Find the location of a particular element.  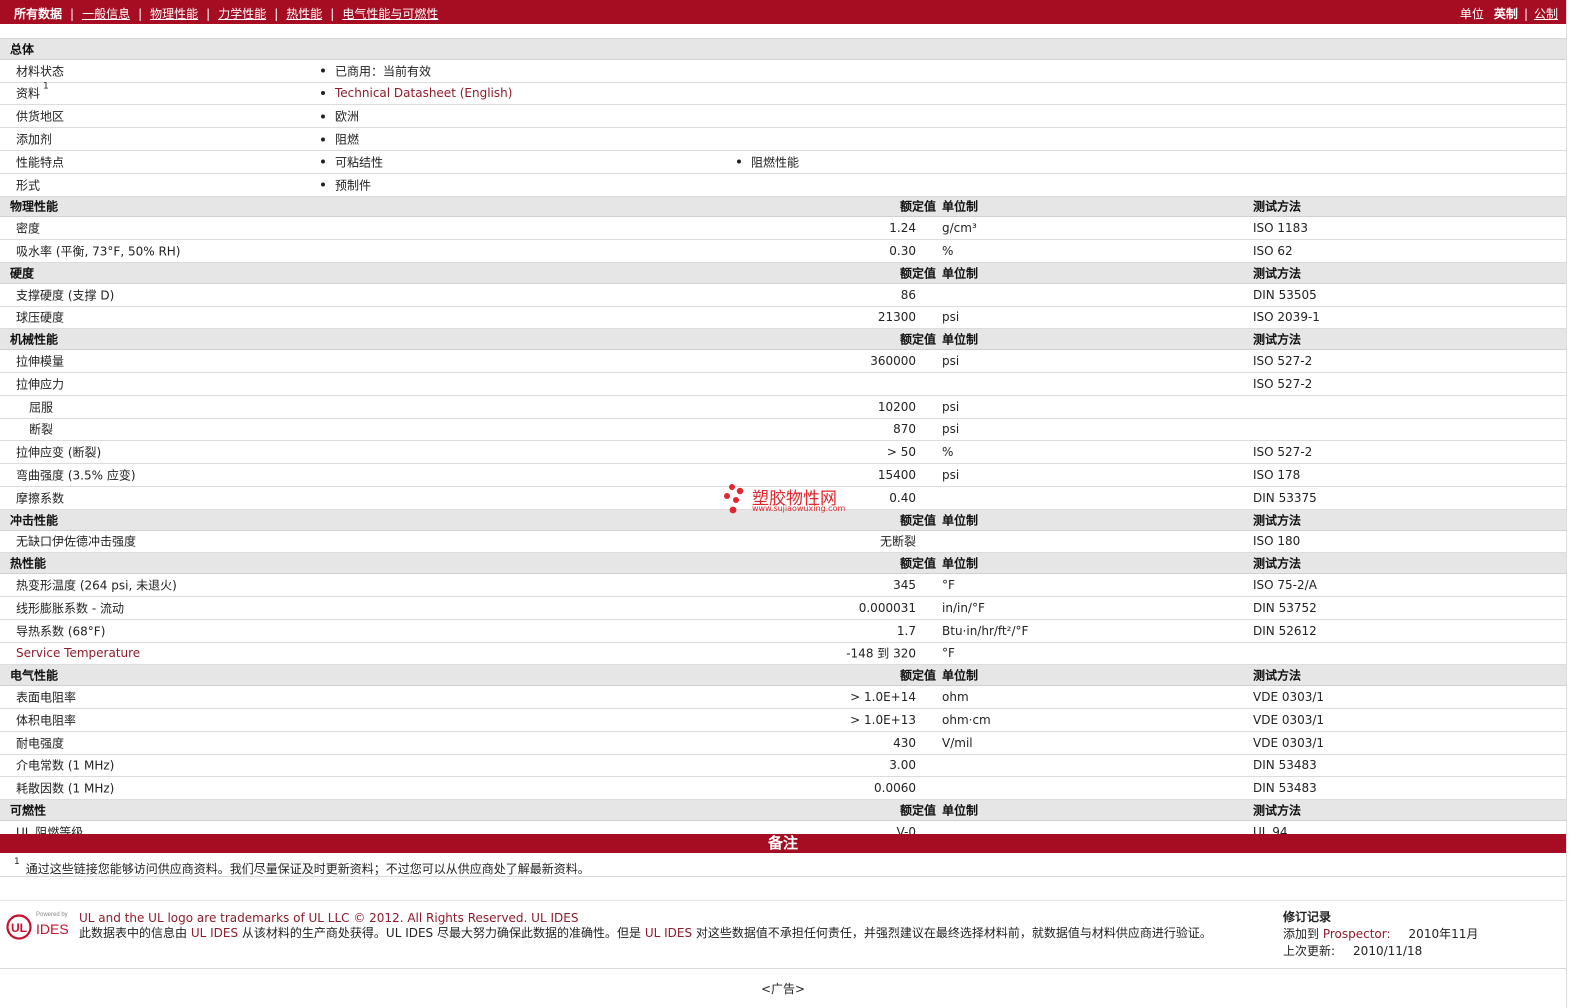

property-label: Service Temperature is located at coordinates (78, 653).